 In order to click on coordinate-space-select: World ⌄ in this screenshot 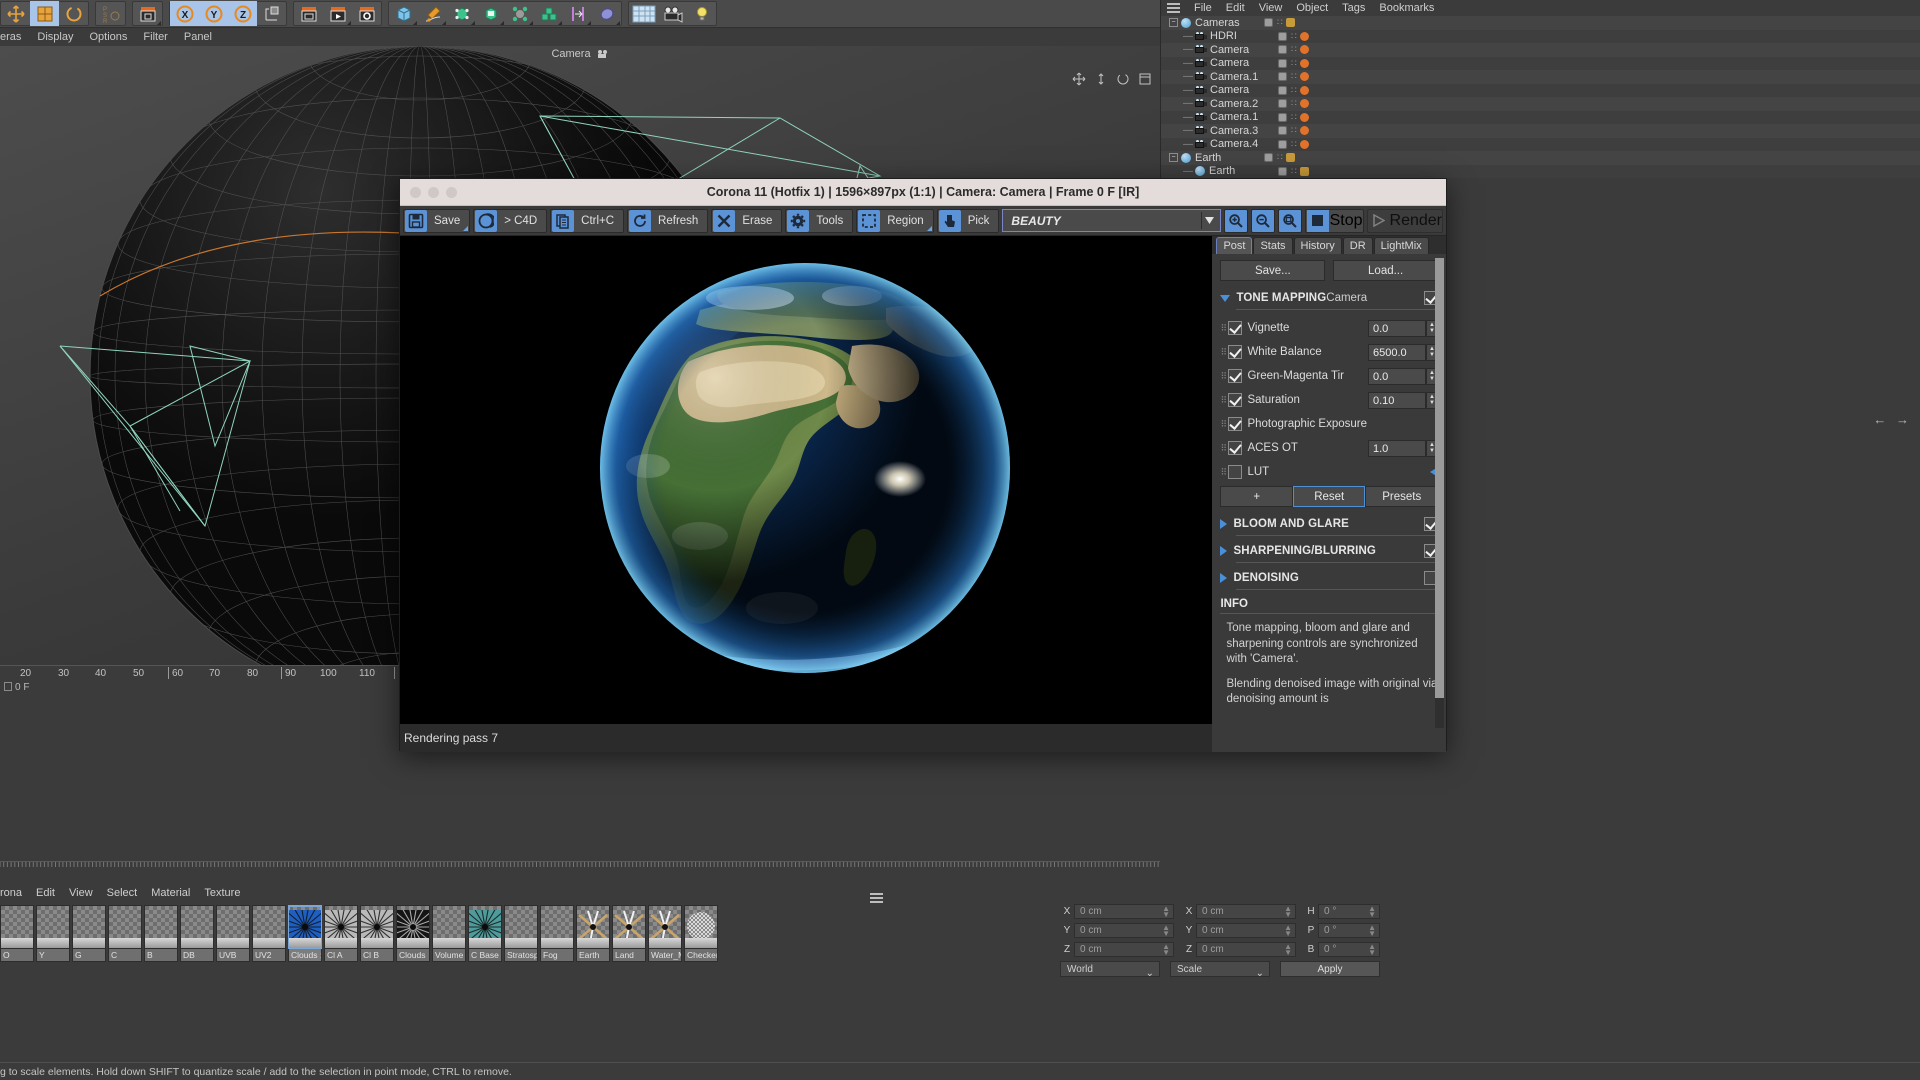, I will do `click(1110, 970)`.